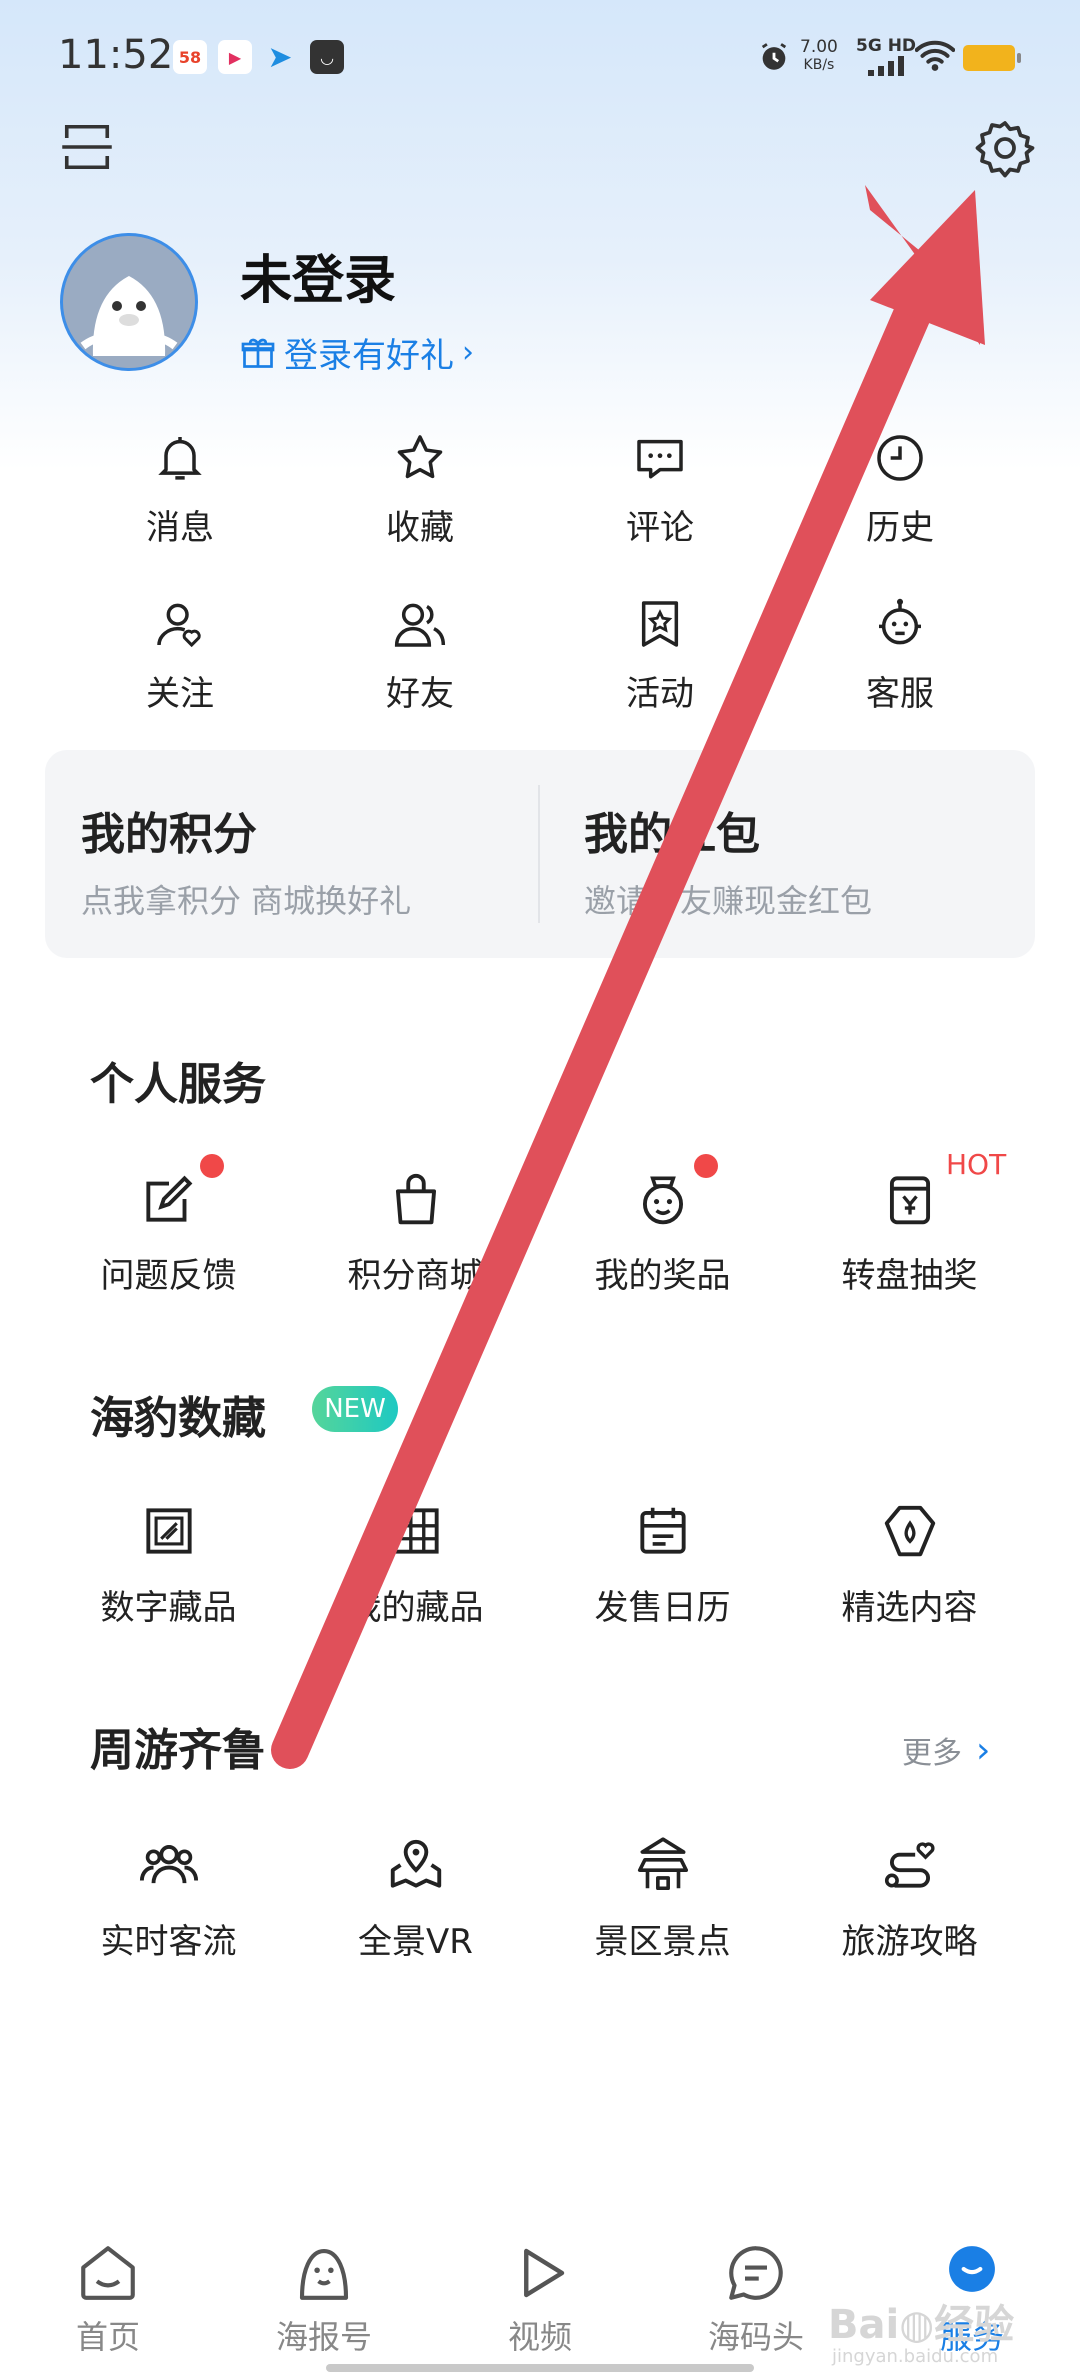  I want to click on my-collection-icon, so click(415, 1531).